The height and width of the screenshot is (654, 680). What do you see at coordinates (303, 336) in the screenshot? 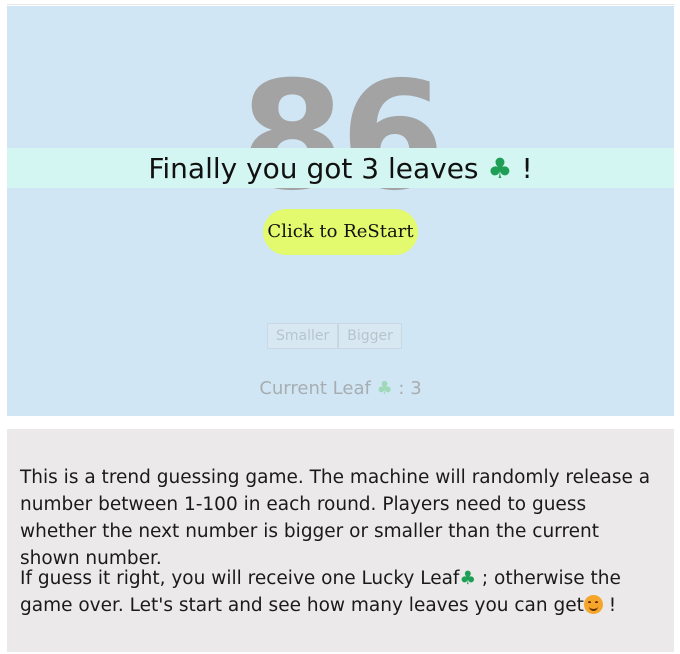
I see `smaller-button: Smaller` at bounding box center [303, 336].